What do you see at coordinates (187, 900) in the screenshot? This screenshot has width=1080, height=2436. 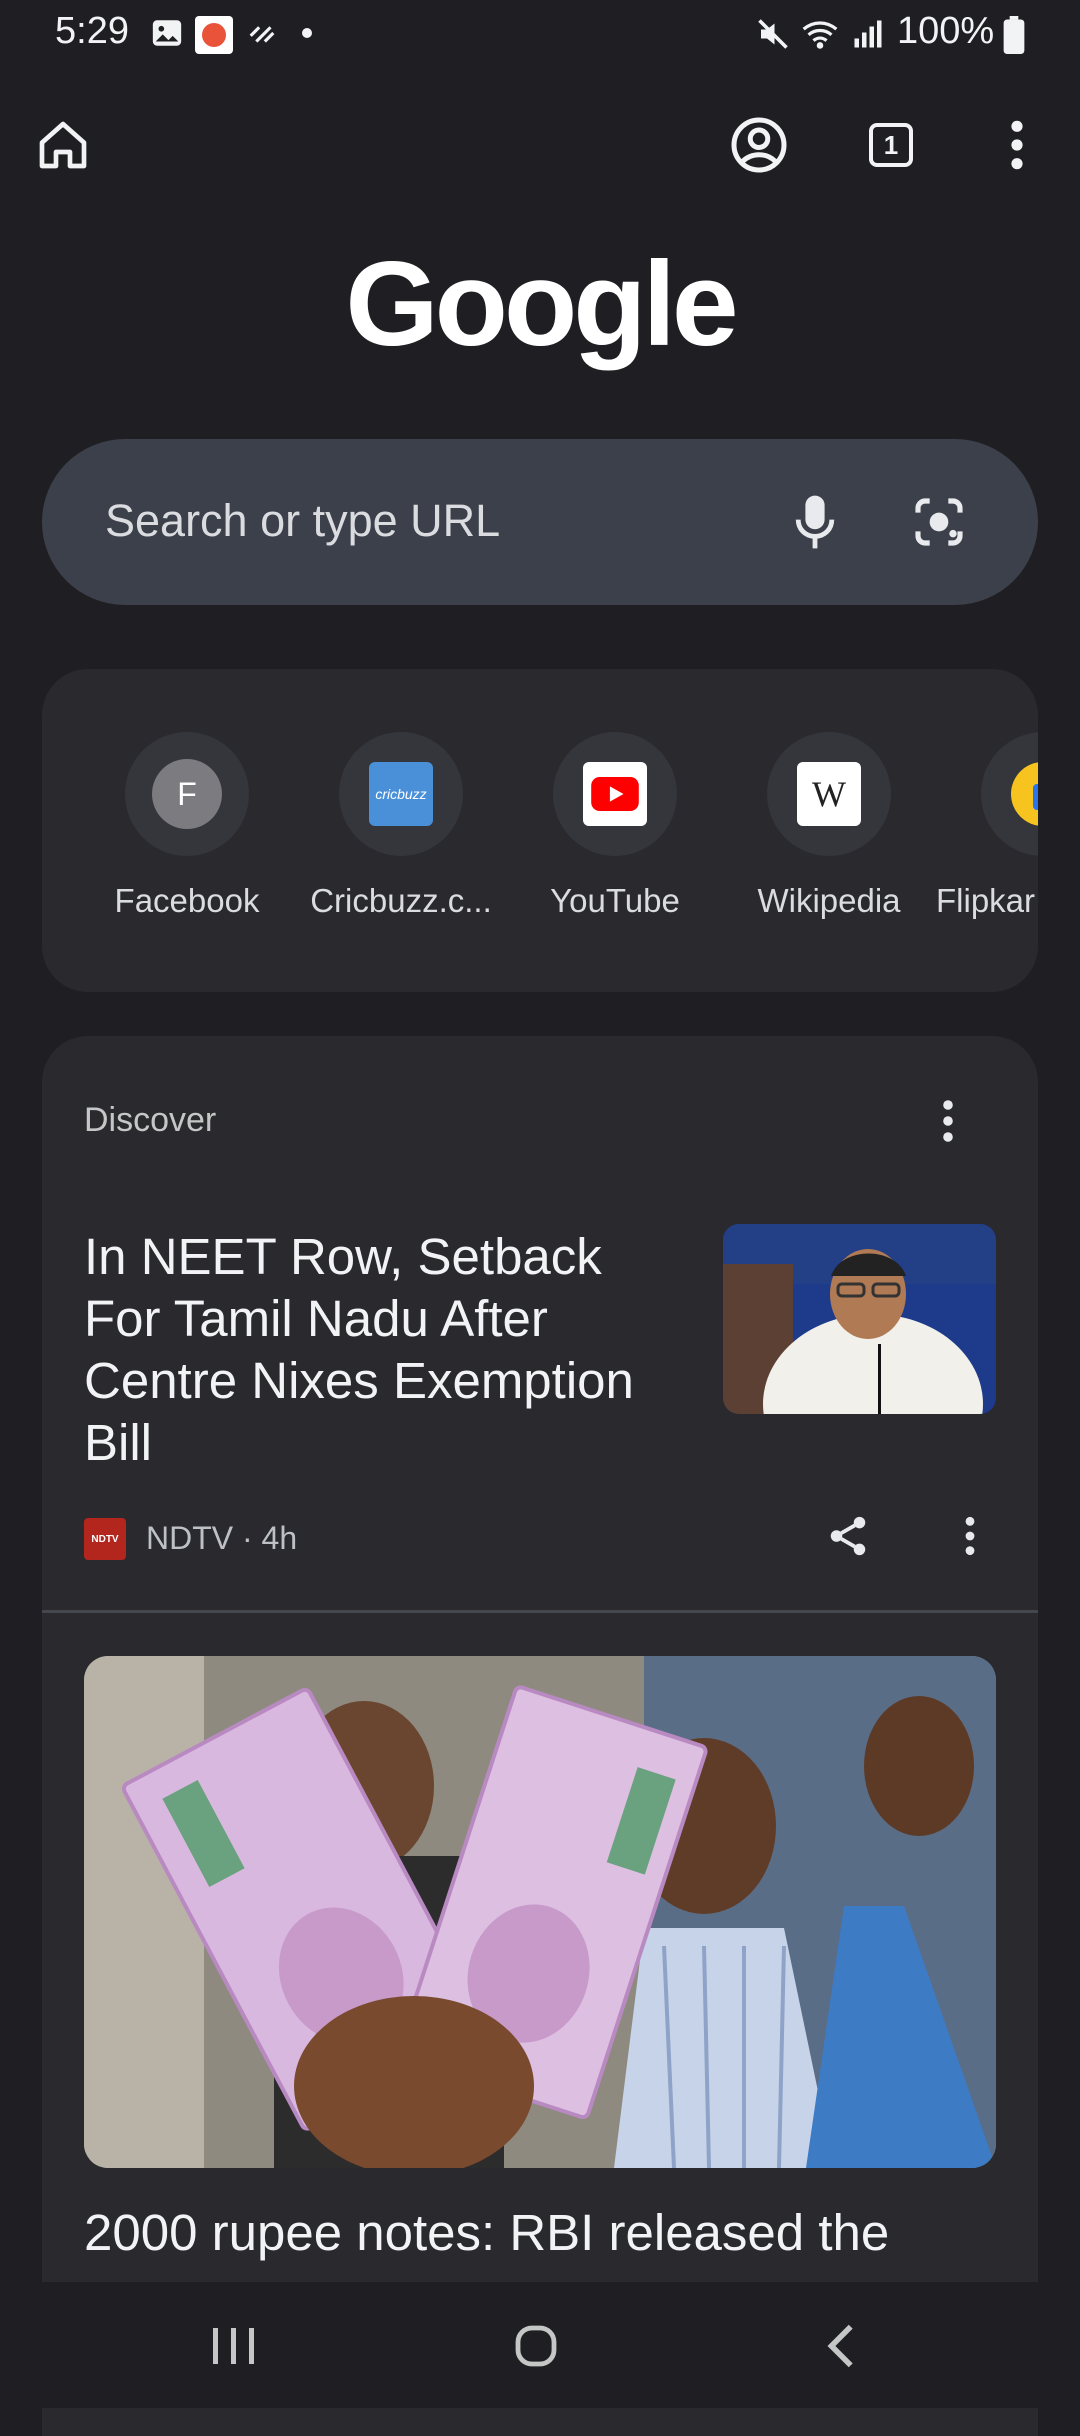 I see `shortcut-label: Facebook` at bounding box center [187, 900].